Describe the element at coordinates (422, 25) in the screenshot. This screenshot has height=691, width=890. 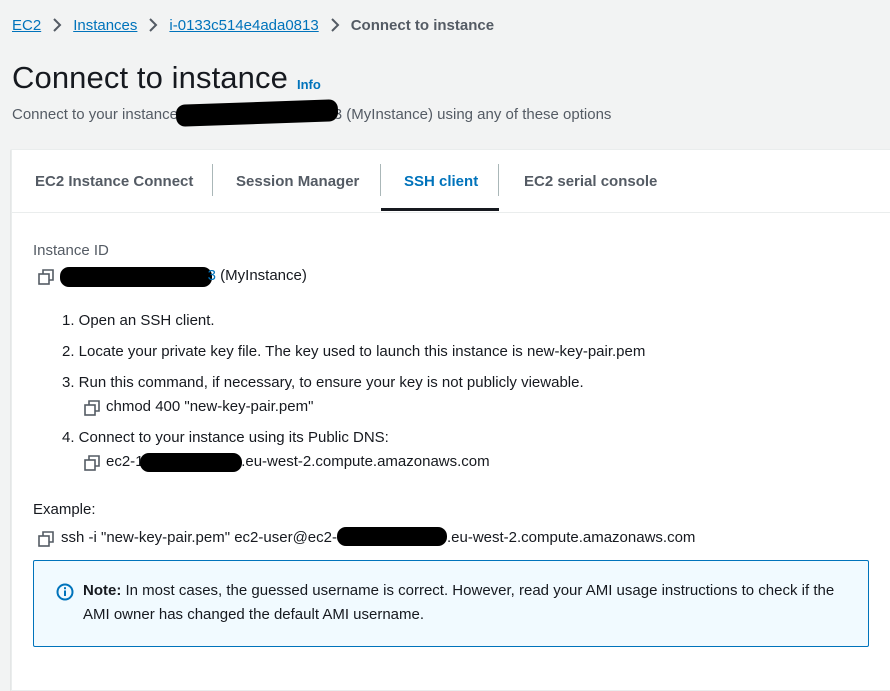
I see `breadcrumb-current: Connect to instance` at that location.